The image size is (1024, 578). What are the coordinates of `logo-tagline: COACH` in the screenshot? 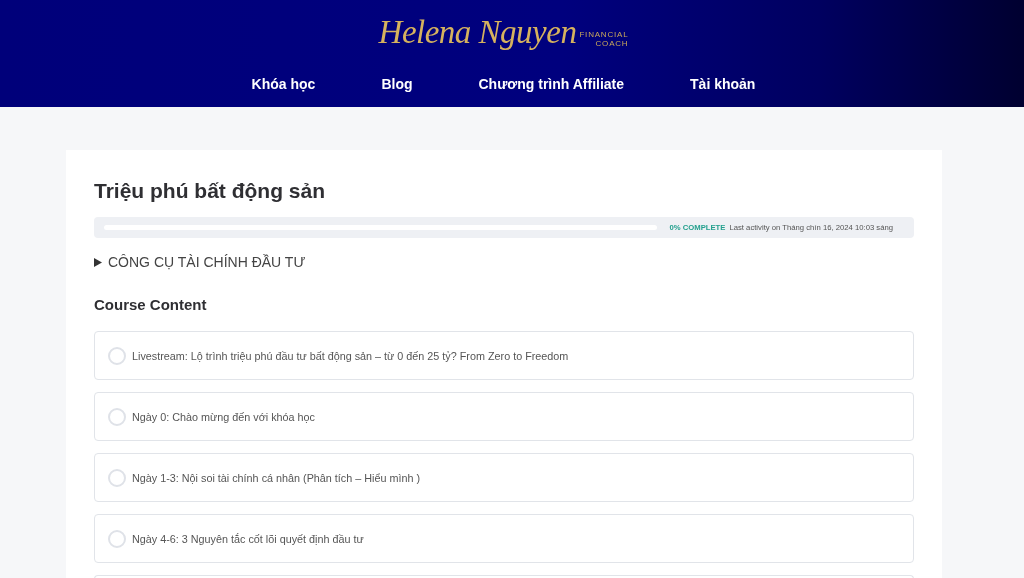 It's located at (612, 43).